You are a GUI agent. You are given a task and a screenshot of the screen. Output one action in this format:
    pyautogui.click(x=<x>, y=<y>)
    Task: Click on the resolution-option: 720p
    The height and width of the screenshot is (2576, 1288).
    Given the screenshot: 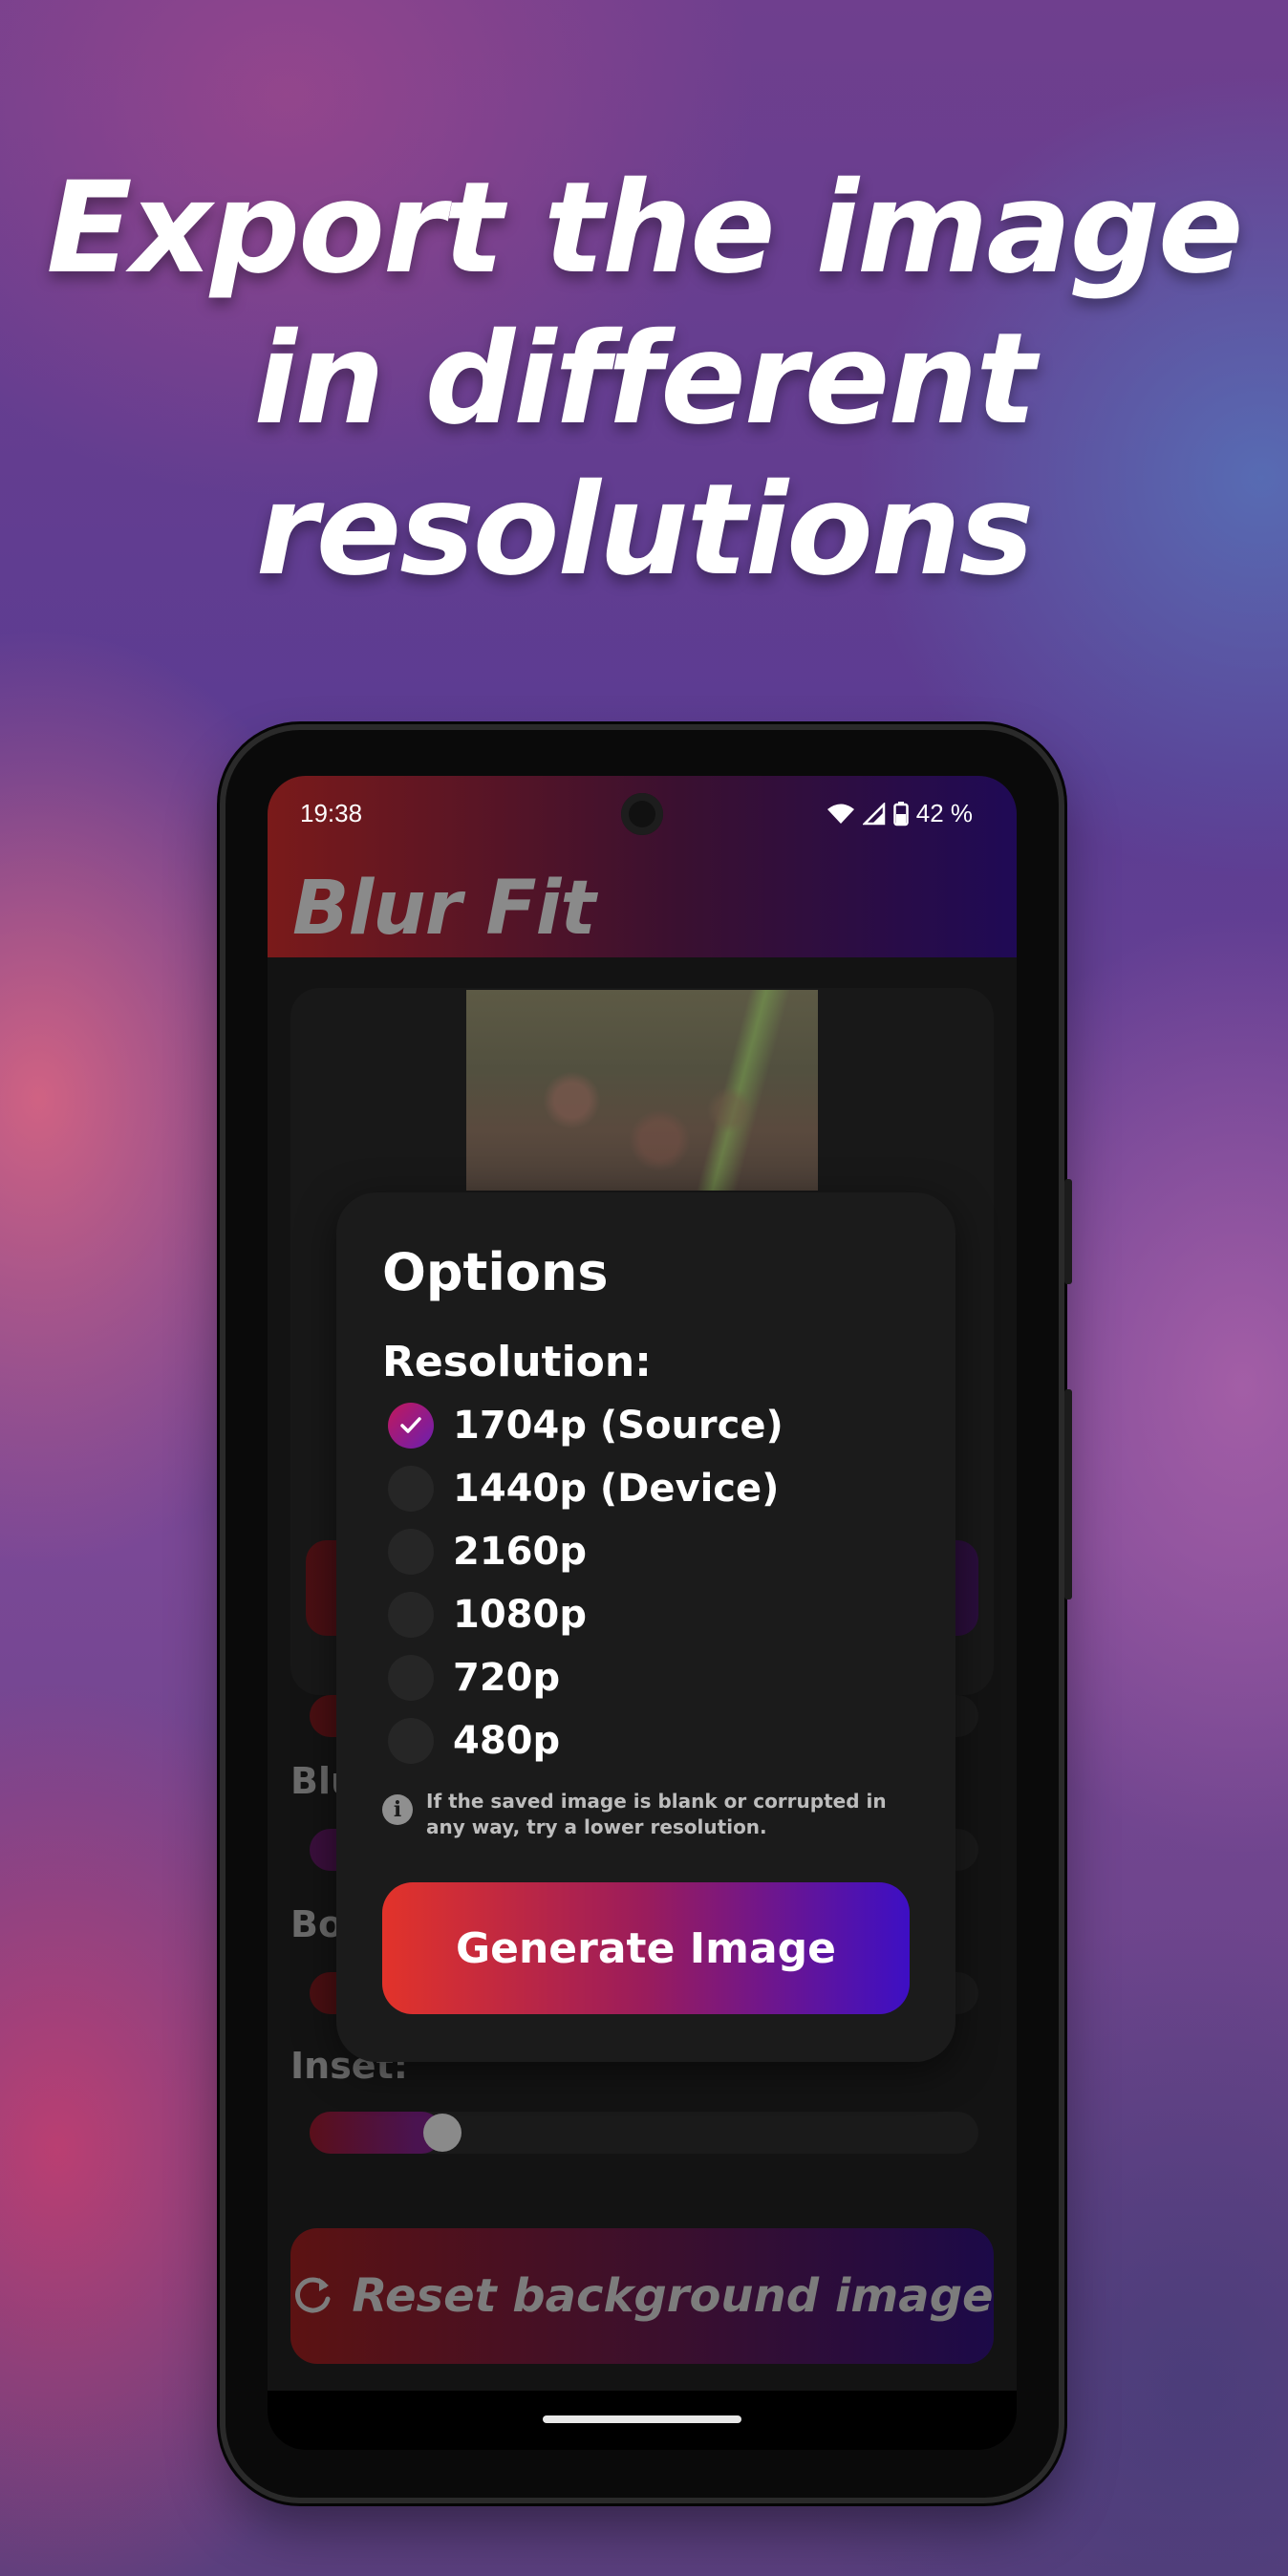 What is the action you would take?
    pyautogui.click(x=474, y=1678)
    